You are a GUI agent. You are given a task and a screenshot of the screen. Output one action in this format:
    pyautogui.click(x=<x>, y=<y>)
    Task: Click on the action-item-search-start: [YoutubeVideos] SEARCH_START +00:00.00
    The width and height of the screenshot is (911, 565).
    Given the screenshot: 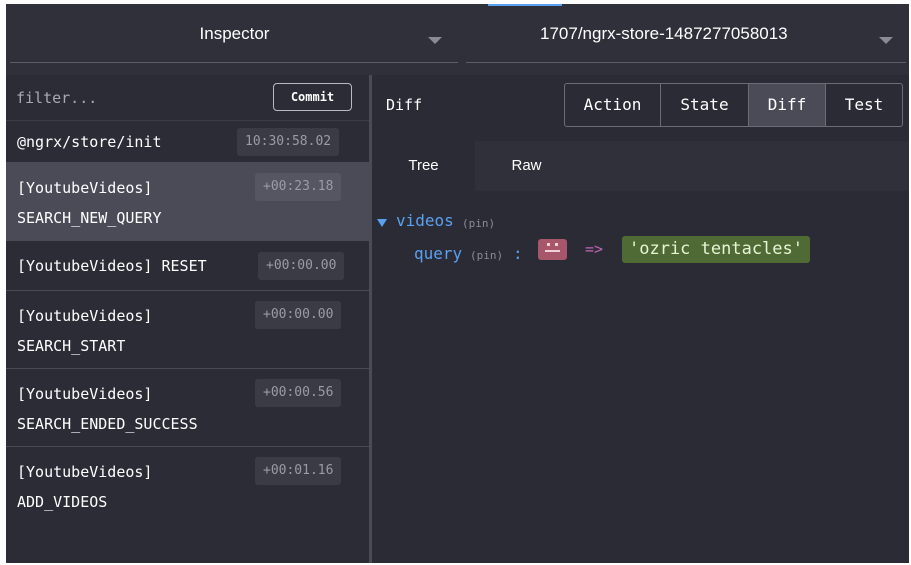 What is the action you would take?
    pyautogui.click(x=187, y=330)
    